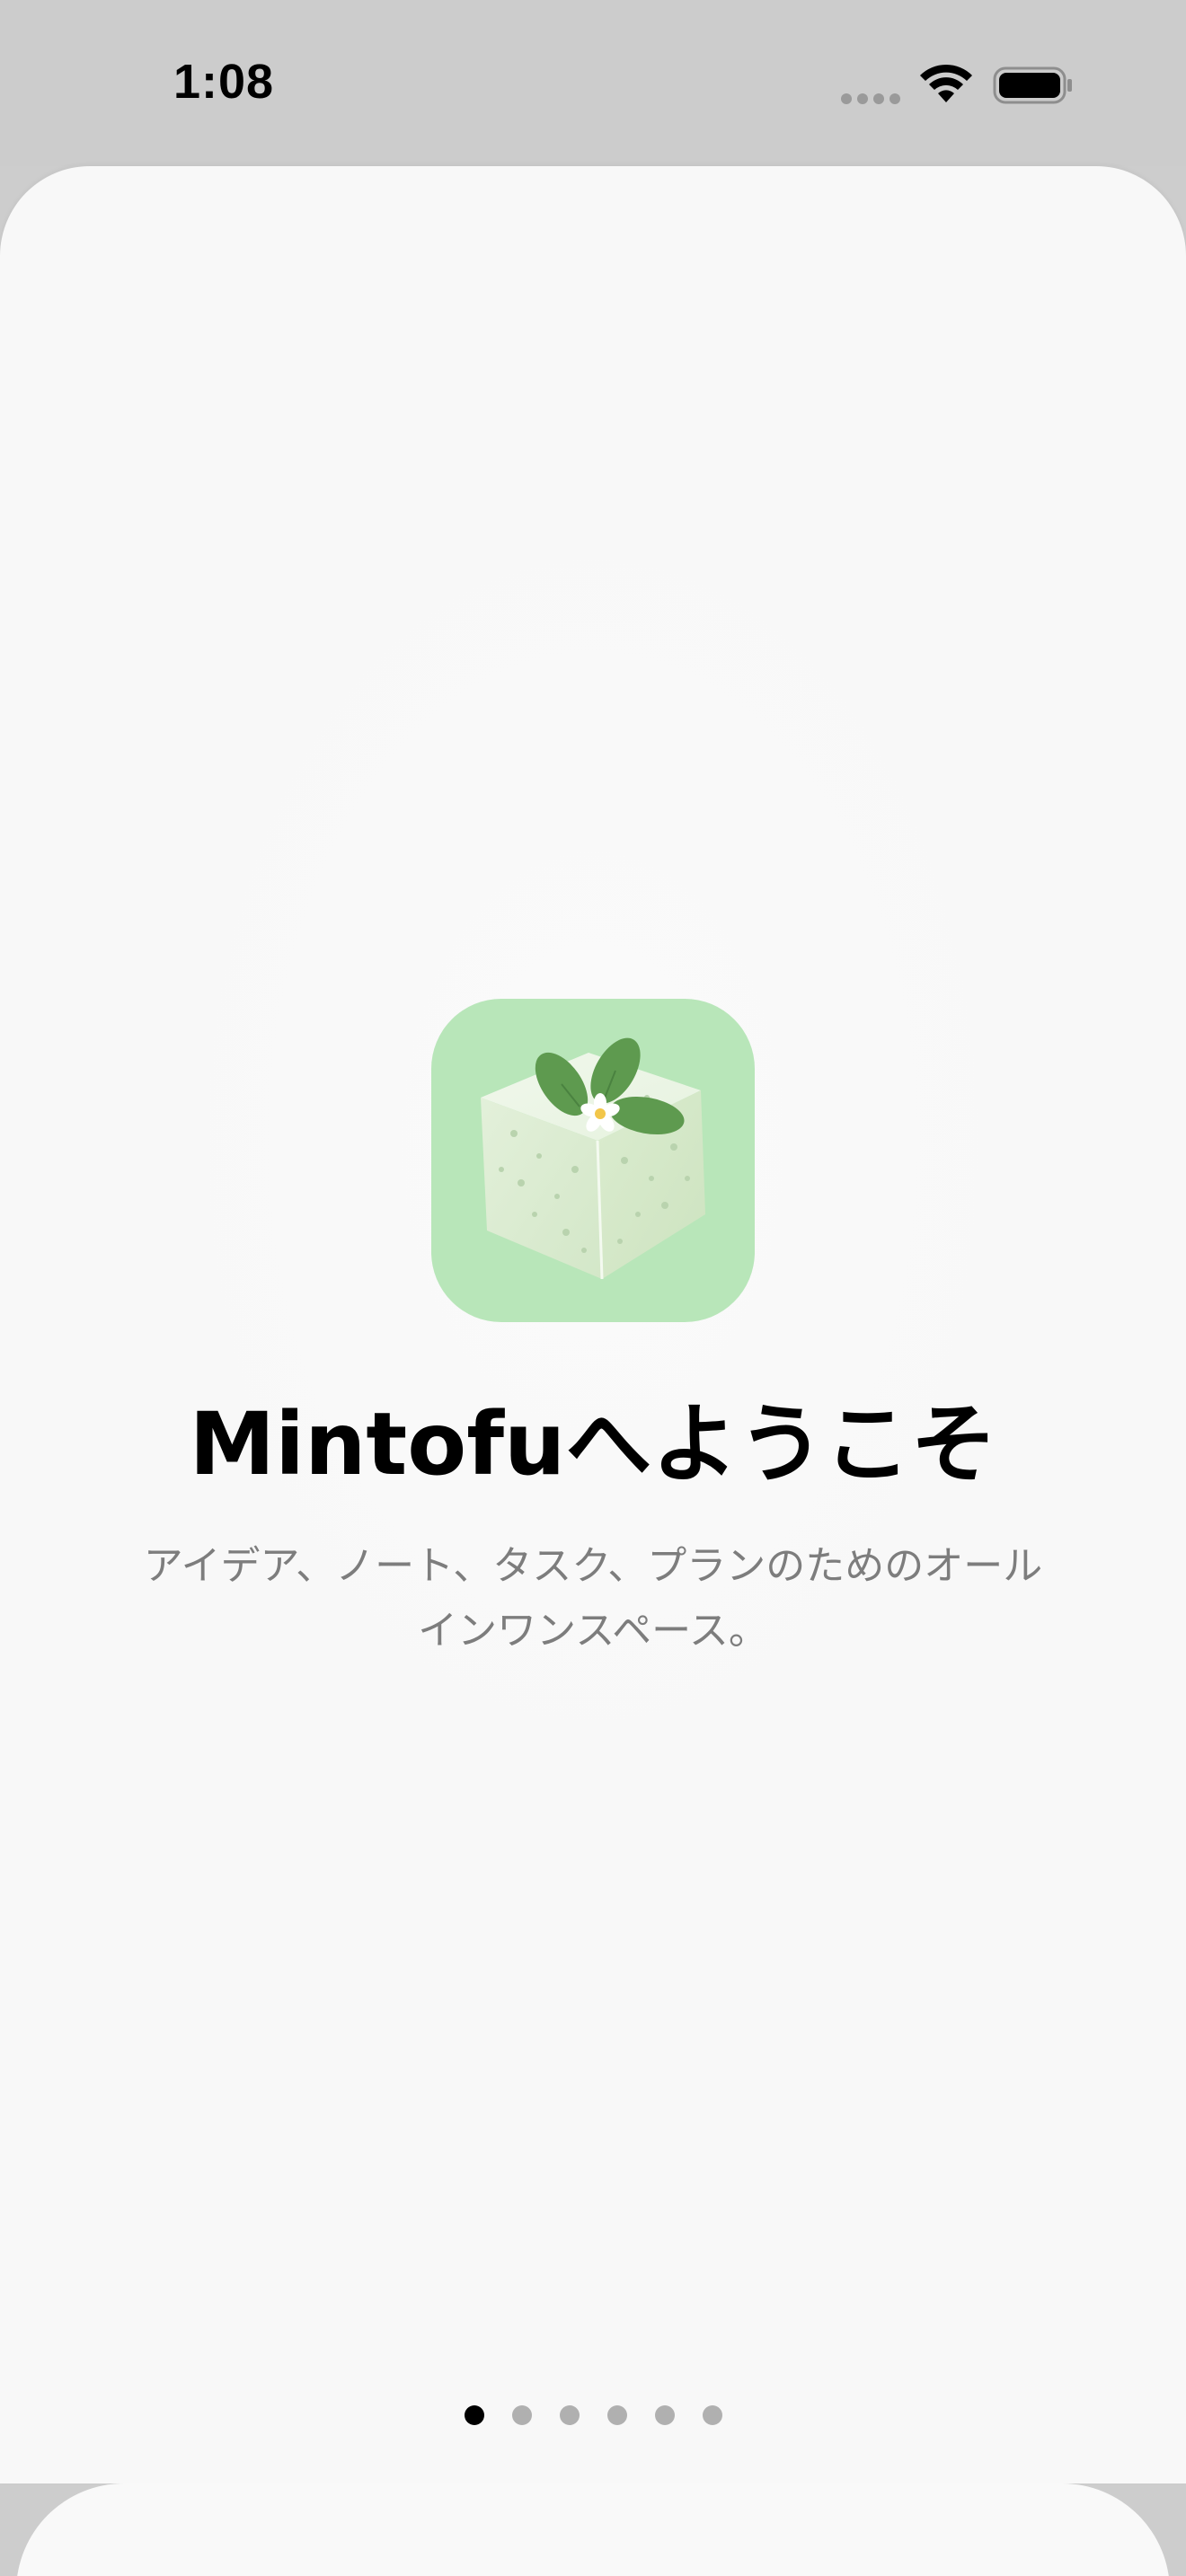 Image resolution: width=1186 pixels, height=2576 pixels. I want to click on welcome-subtitle: アイデア、ノート、タスク、プランのためのオール インワンスペース。, so click(593, 1598).